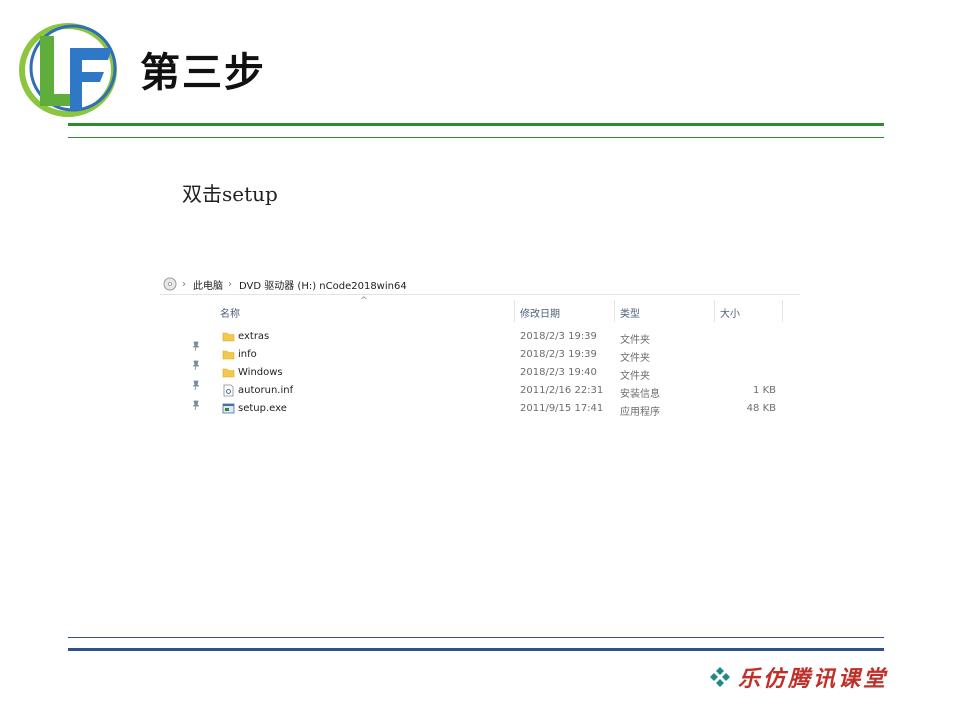 This screenshot has width=960, height=720. Describe the element at coordinates (480, 337) in the screenshot. I see `file-row-extras: extras 2018/2/3 19:39 文件夹` at that location.